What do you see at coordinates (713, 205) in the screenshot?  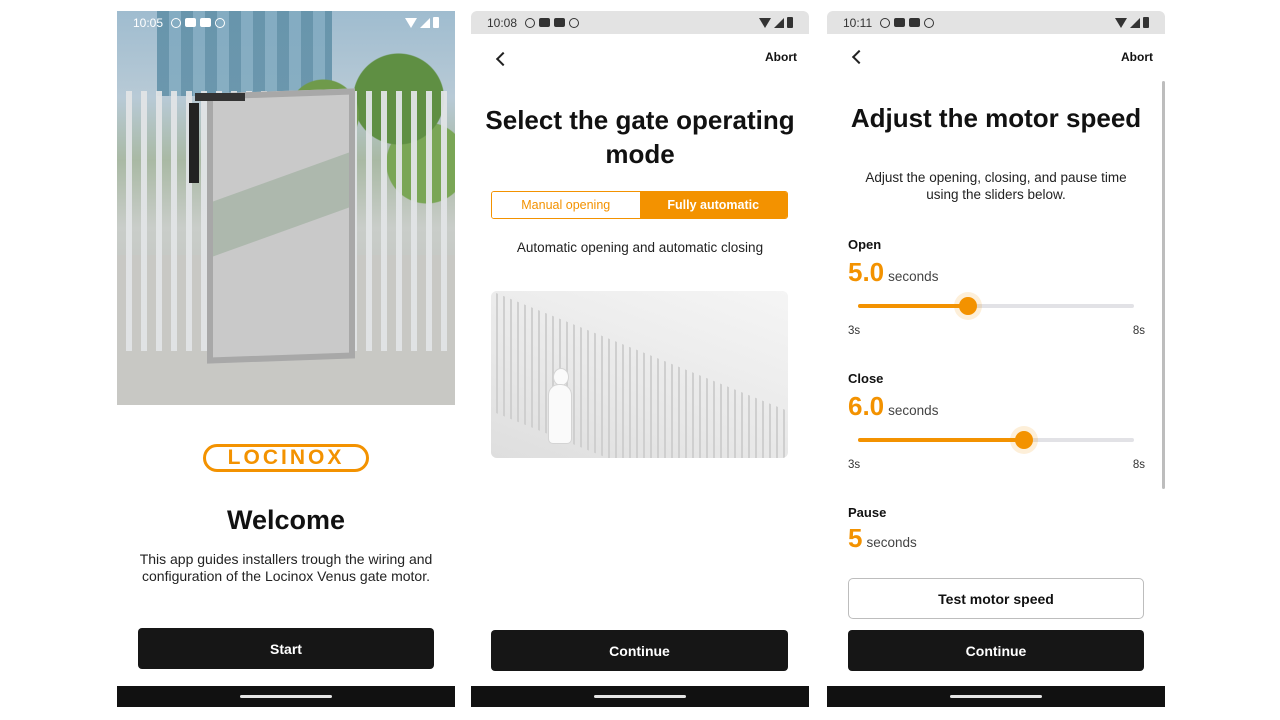 I see `segment-fully-automatic: Fully automatic` at bounding box center [713, 205].